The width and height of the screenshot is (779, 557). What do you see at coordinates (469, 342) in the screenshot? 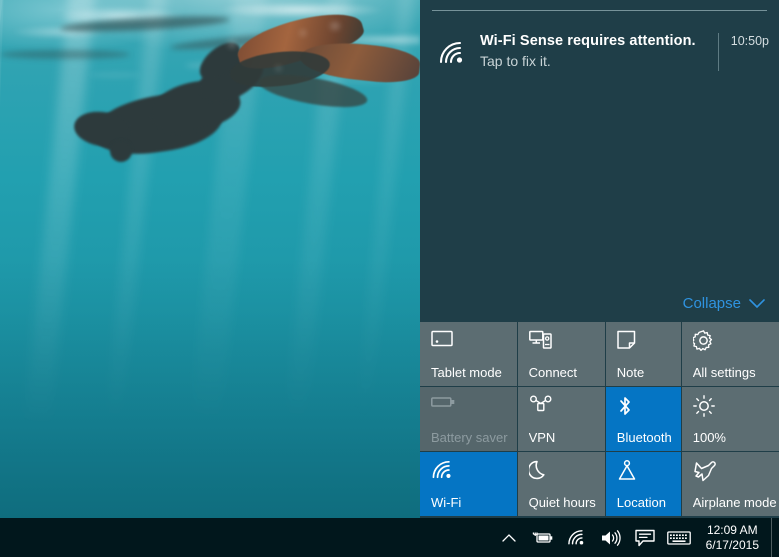
I see `tablet-mode-icon` at bounding box center [469, 342].